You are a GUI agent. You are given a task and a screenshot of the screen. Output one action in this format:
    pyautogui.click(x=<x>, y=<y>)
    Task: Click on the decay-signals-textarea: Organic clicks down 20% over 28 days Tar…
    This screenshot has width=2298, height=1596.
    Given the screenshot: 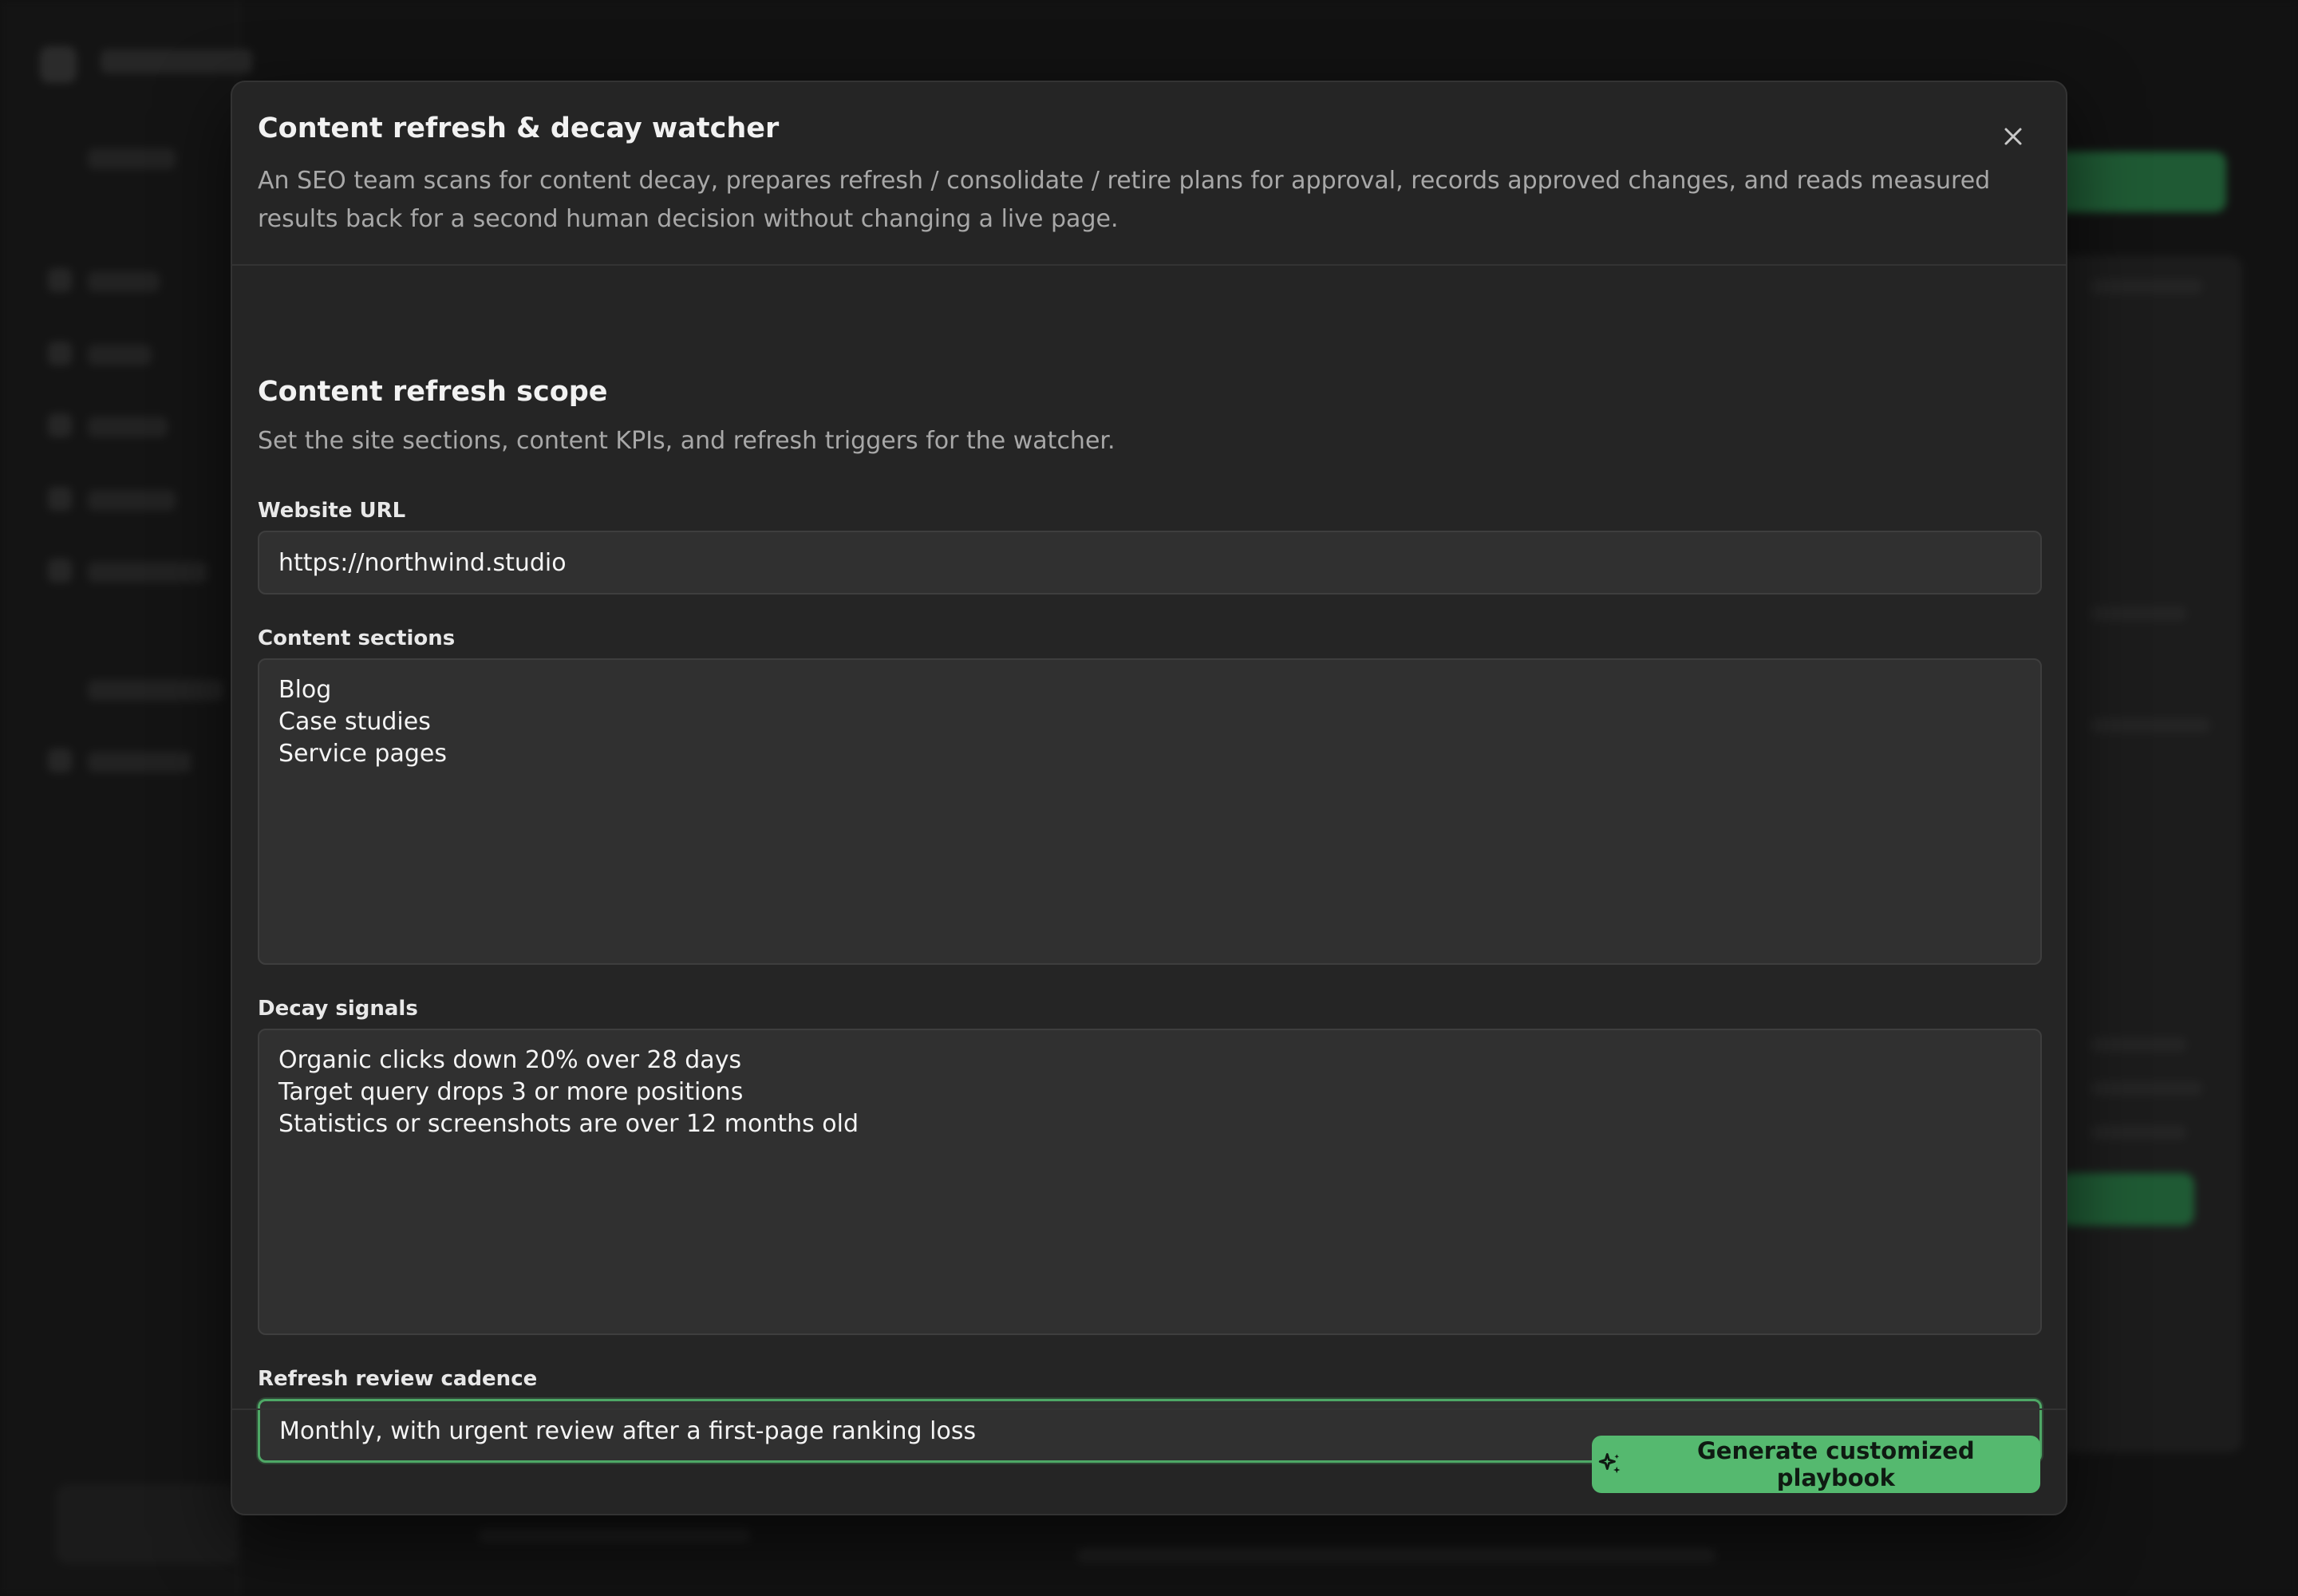 What is the action you would take?
    pyautogui.click(x=1150, y=1182)
    